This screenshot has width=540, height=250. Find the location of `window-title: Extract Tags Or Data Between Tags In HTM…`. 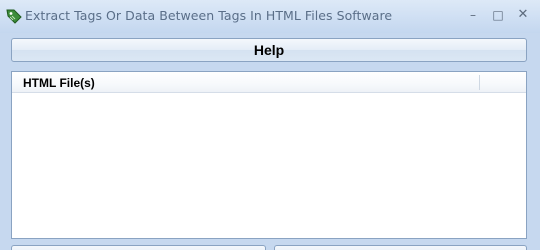

window-title: Extract Tags Or Data Between Tags In HTM… is located at coordinates (209, 15).